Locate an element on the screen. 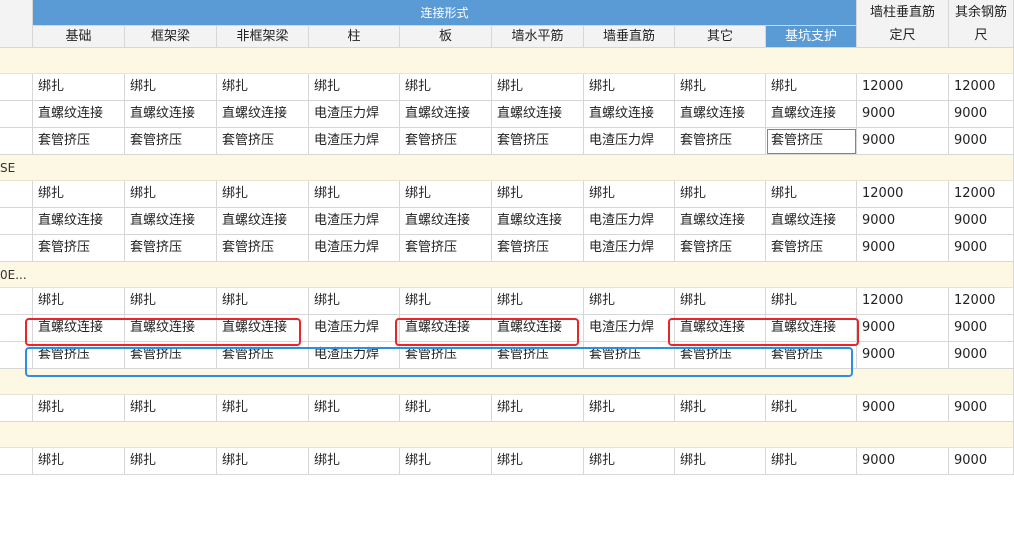  column-header-2: 非框架梁 is located at coordinates (263, 37).